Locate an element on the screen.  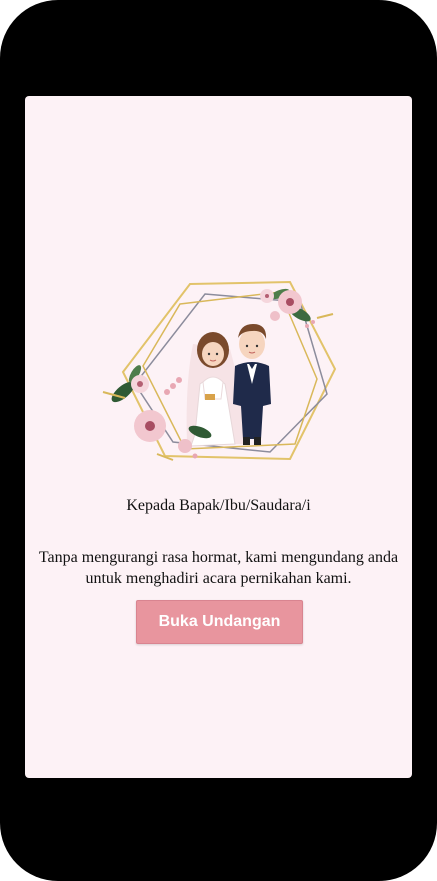
greeting-text: Kepada Bapak/Ibu/Saudara/i is located at coordinates (218, 505).